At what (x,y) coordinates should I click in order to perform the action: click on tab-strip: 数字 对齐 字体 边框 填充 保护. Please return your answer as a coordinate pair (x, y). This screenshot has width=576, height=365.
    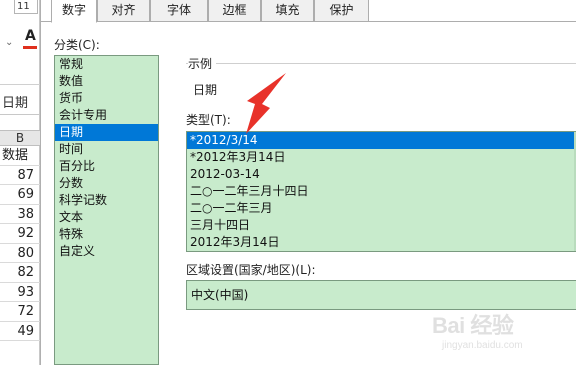
    Looking at the image, I should click on (308, 11).